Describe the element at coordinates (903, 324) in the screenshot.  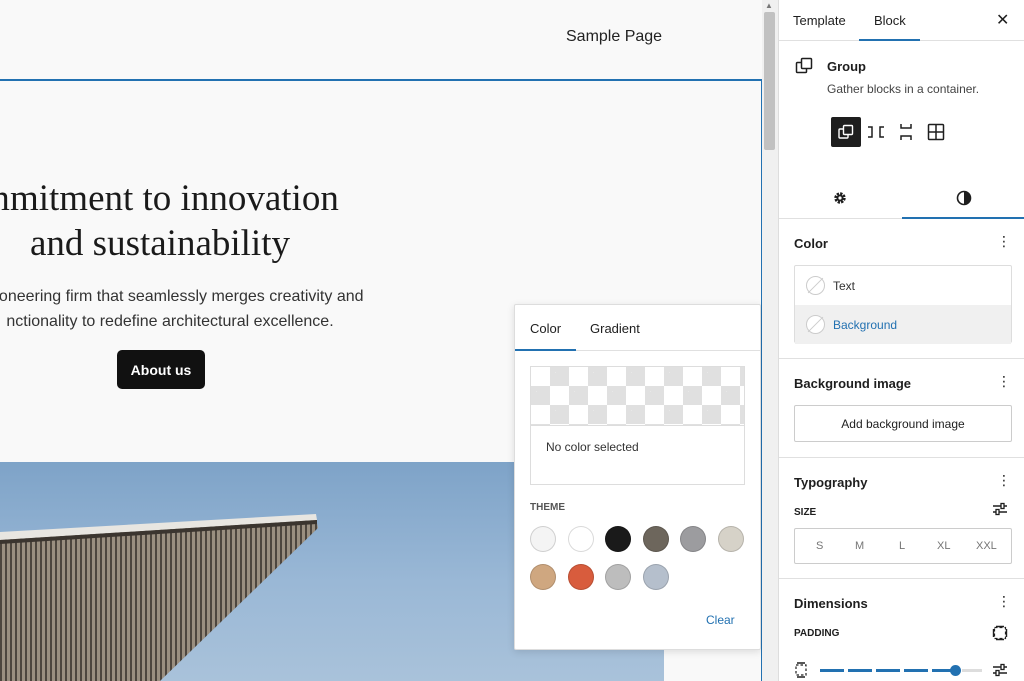
I see `color-item-background: Background` at that location.